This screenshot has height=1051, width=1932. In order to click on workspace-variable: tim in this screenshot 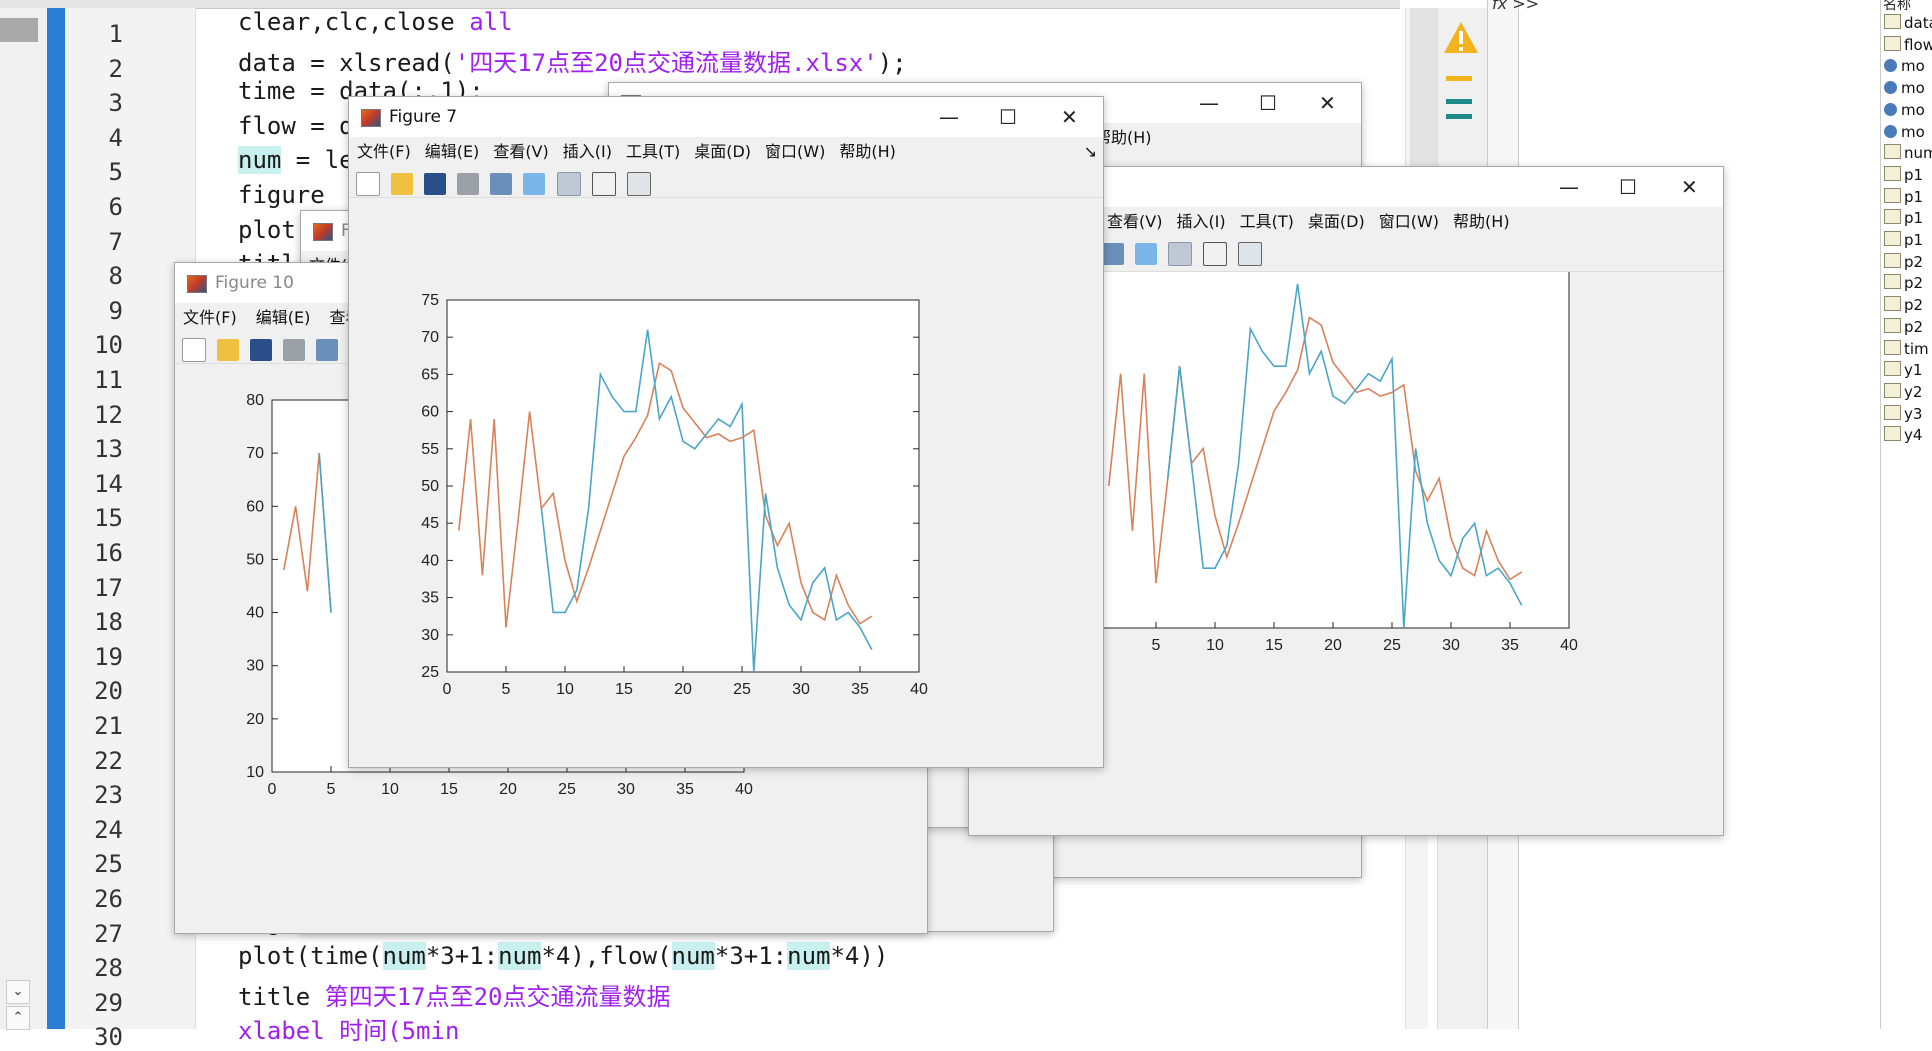, I will do `click(1906, 349)`.